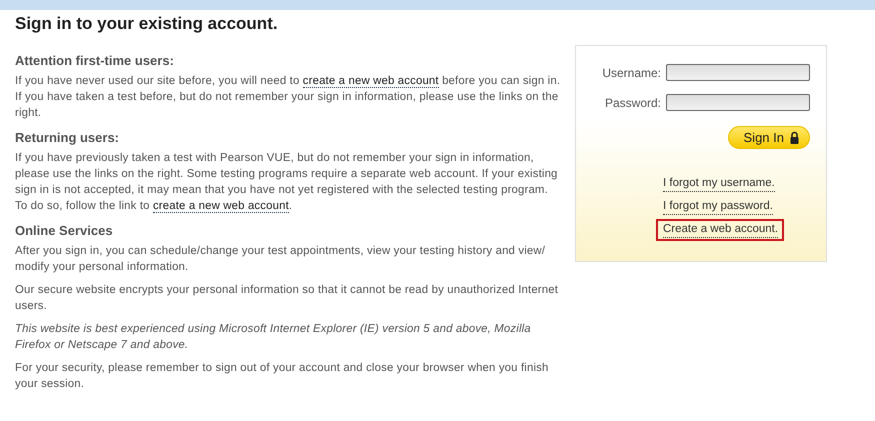 The image size is (875, 421). Describe the element at coordinates (718, 207) in the screenshot. I see `account-link: I forgot my password.` at that location.